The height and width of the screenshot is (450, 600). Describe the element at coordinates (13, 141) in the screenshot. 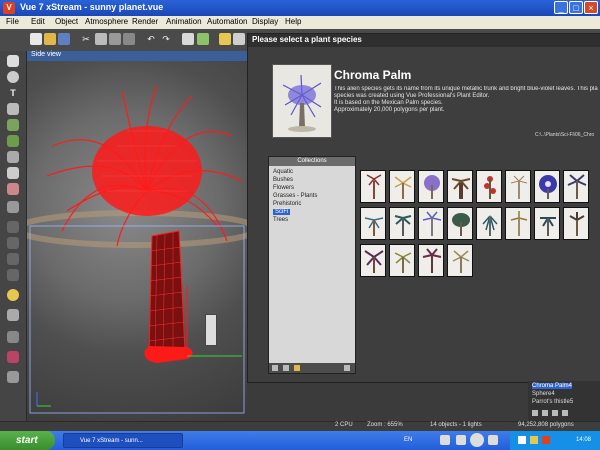

I see `plant-icon` at that location.